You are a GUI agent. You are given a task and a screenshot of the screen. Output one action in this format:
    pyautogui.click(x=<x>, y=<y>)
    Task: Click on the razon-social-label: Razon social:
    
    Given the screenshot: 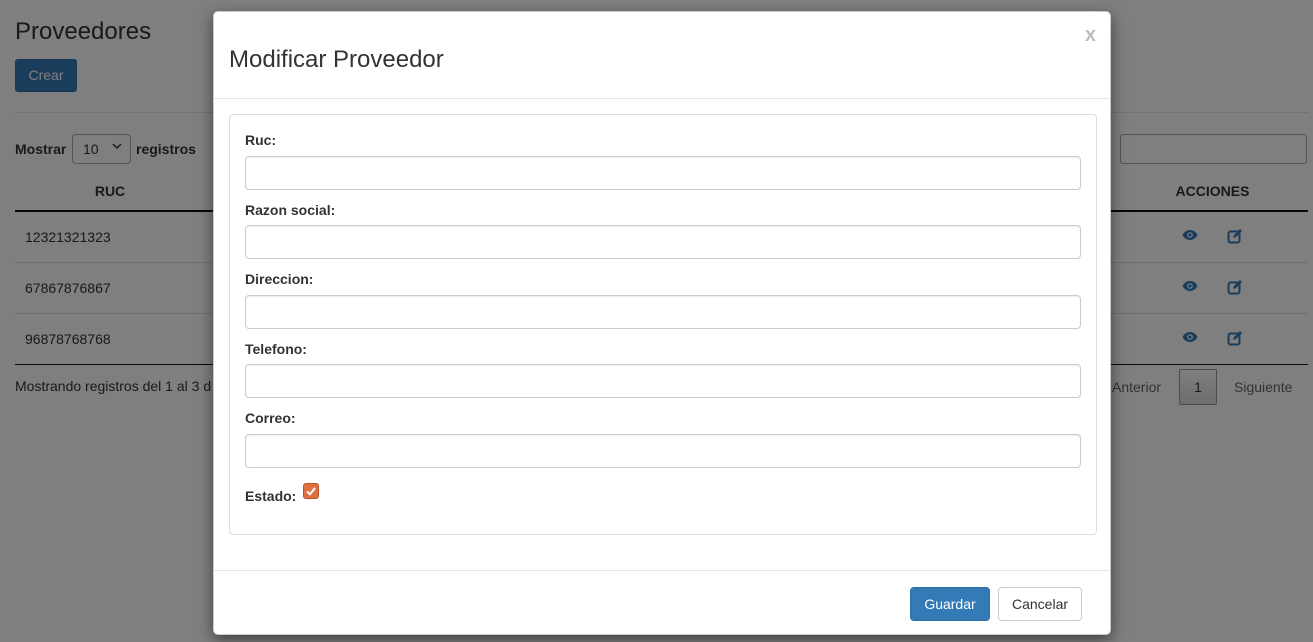 What is the action you would take?
    pyautogui.click(x=290, y=210)
    